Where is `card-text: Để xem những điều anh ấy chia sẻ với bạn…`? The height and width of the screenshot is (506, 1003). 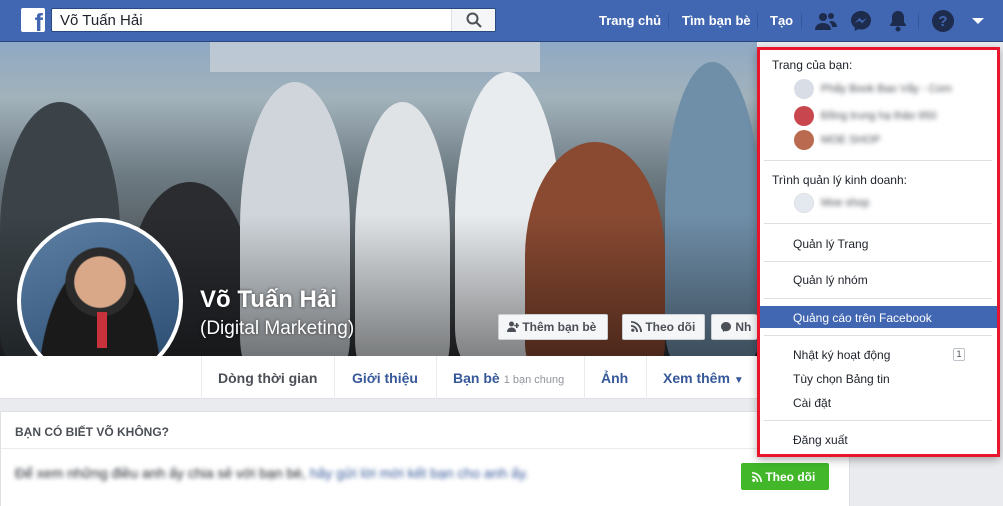 card-text: Để xem những điều anh ấy chia sẻ với bạn… is located at coordinates (272, 473).